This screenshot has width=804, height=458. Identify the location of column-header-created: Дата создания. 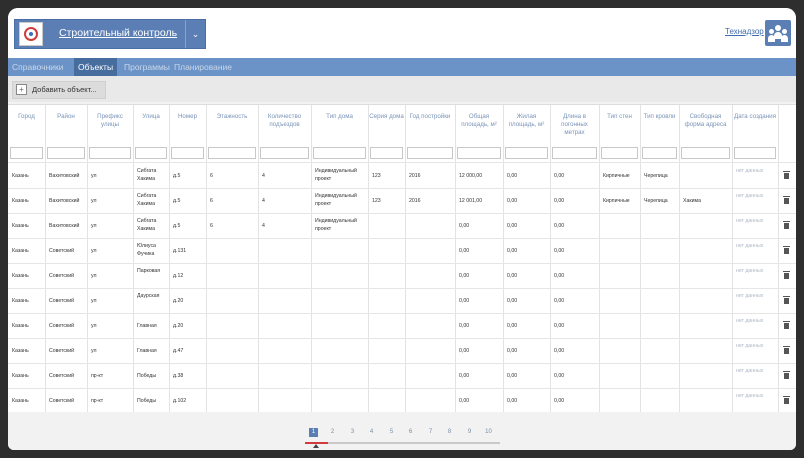
(755, 125).